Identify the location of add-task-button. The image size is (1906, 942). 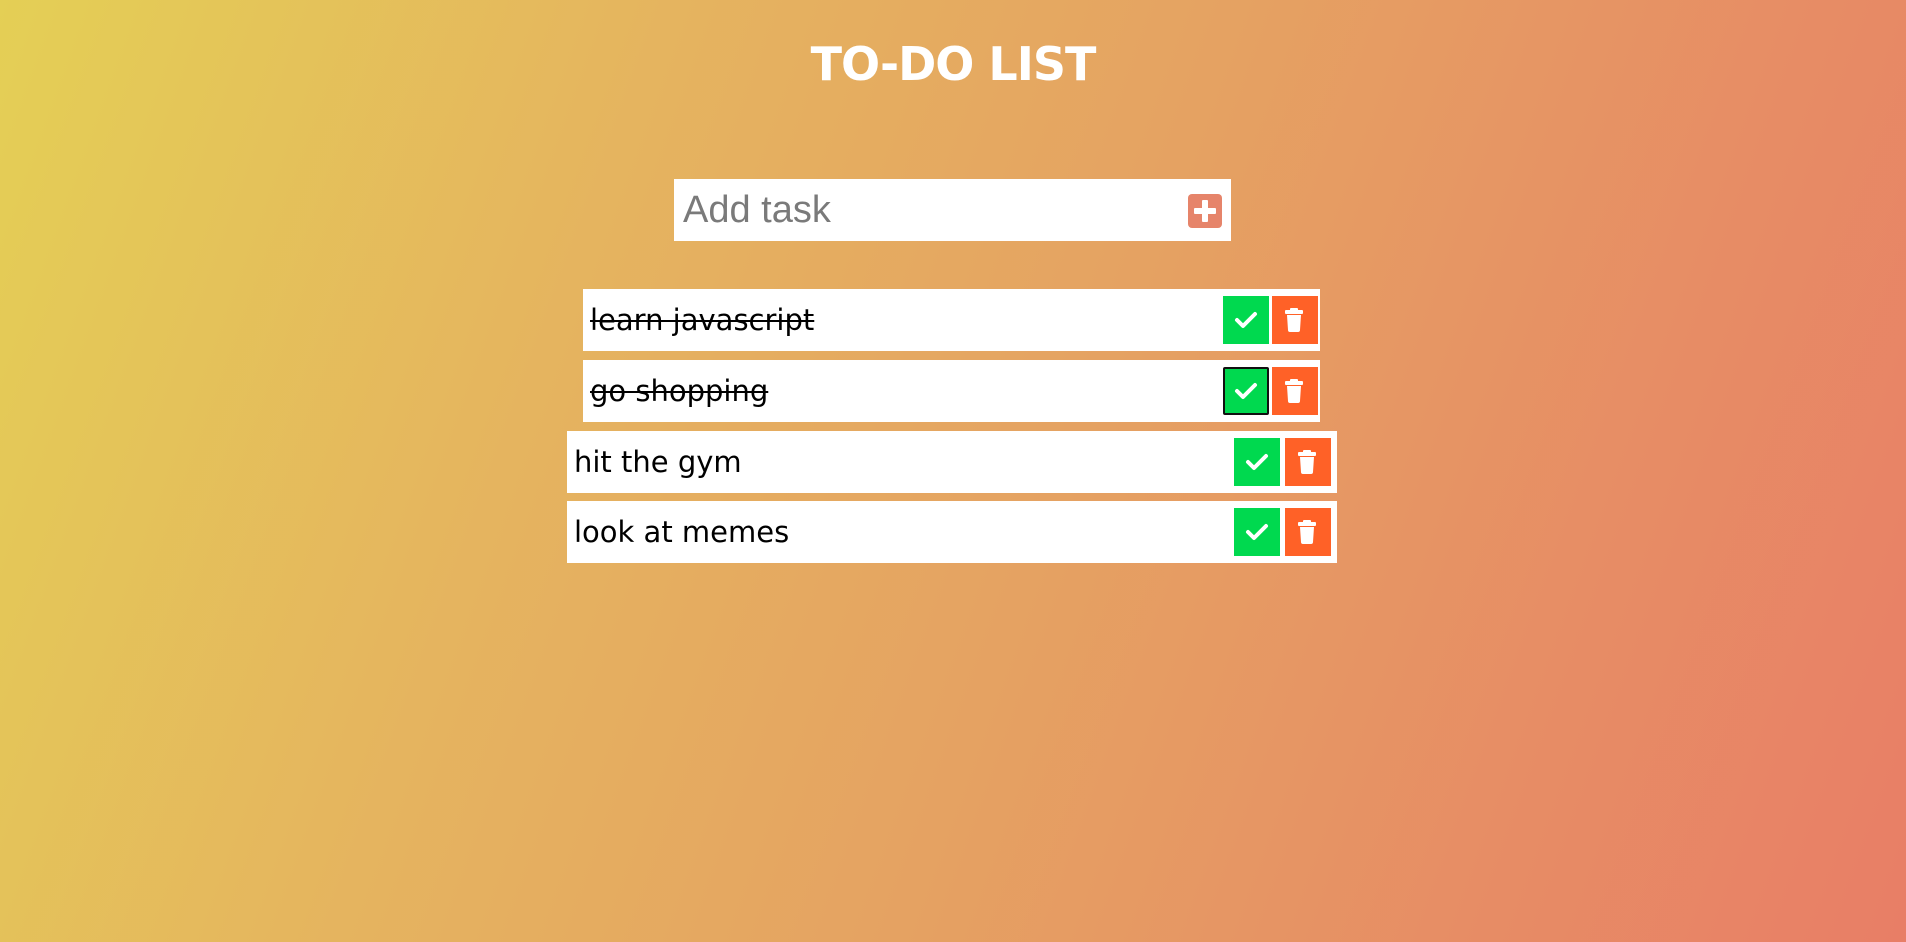
(1205, 211).